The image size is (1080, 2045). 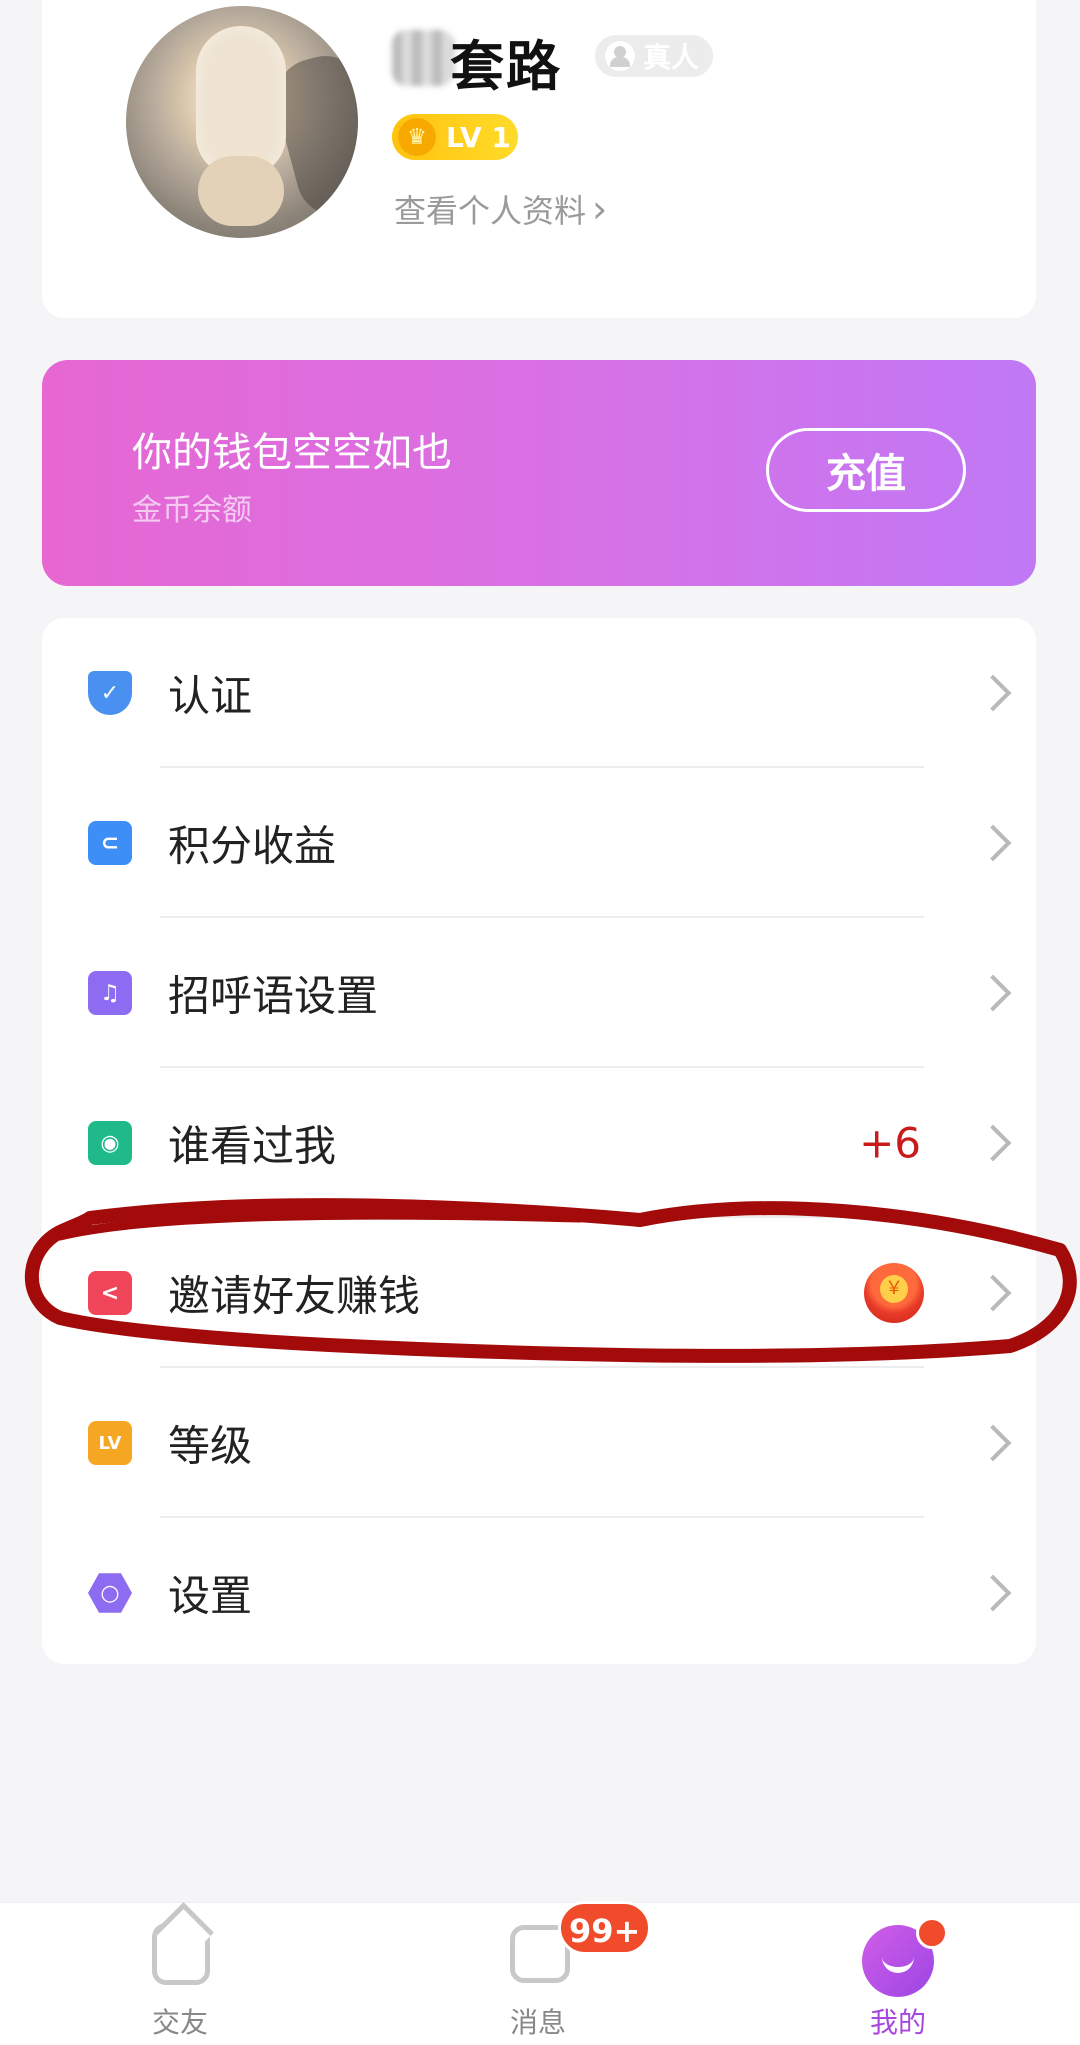 What do you see at coordinates (866, 470) in the screenshot?
I see `recharge-button: 充值` at bounding box center [866, 470].